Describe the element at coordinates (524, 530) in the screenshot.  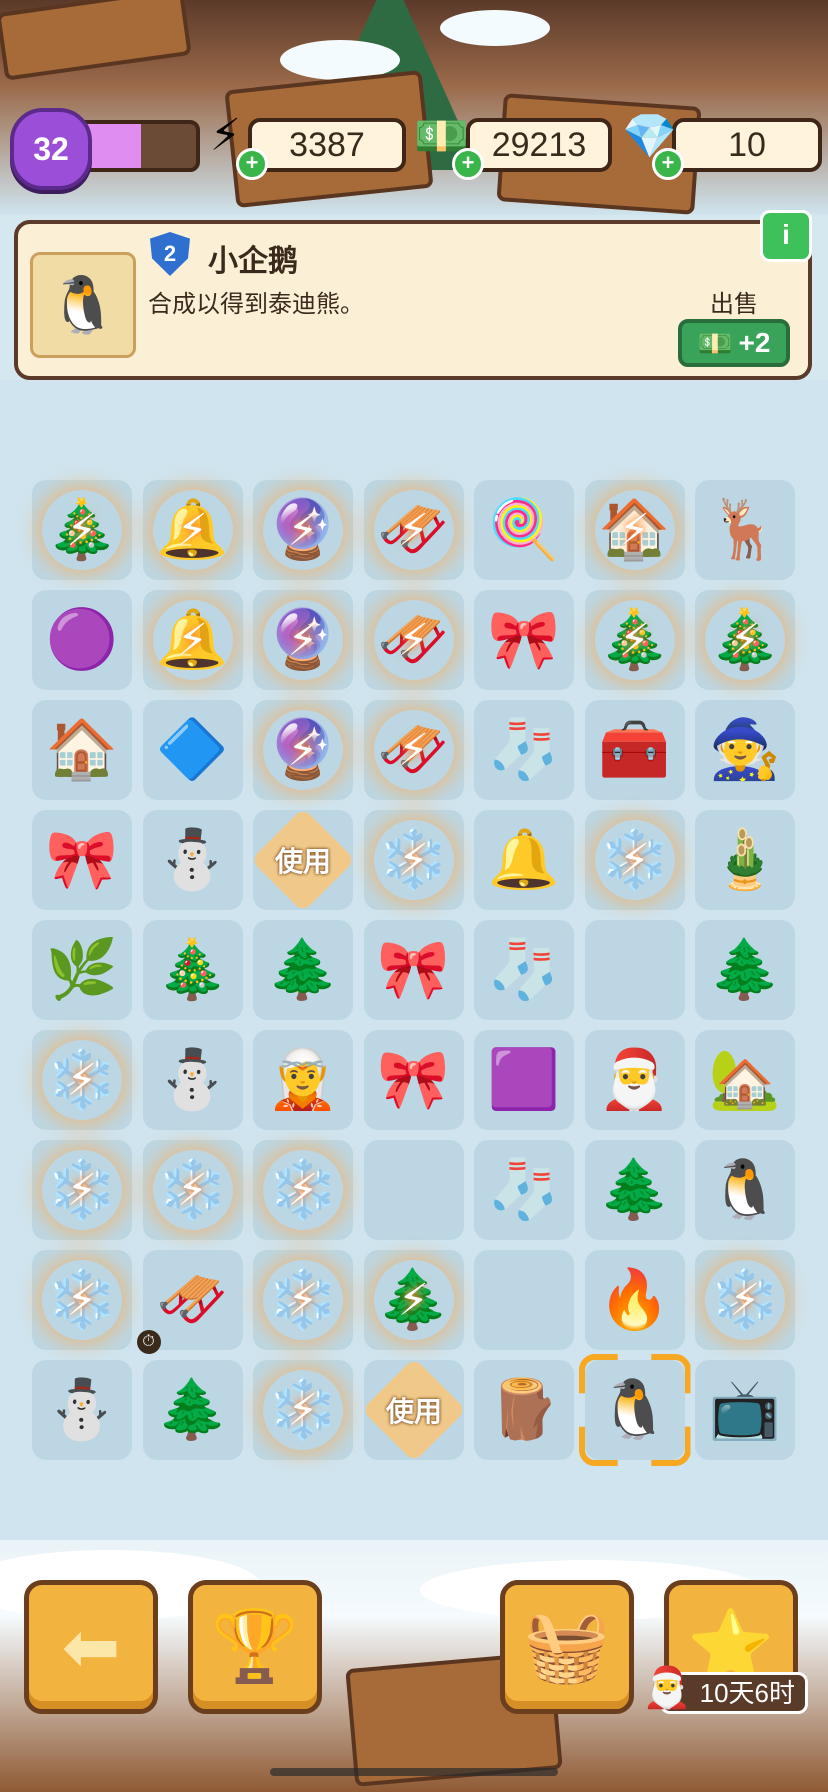
I see `board-cell: 🍭` at that location.